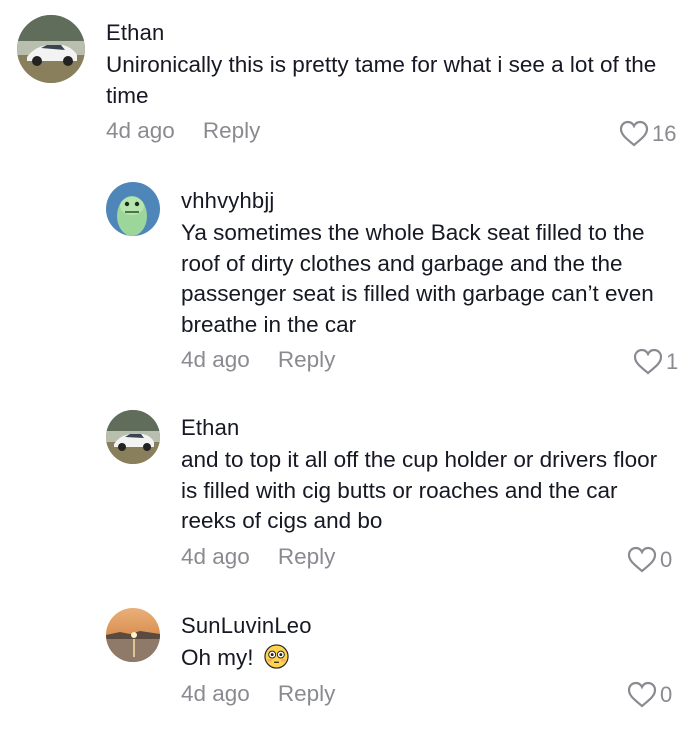 The width and height of the screenshot is (687, 732). I want to click on sunset-photo-avatar, so click(133, 635).